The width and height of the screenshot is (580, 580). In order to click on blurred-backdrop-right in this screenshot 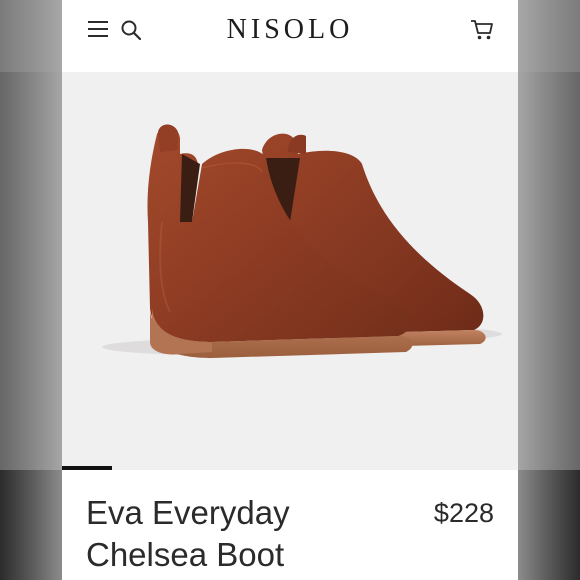, I will do `click(549, 290)`.